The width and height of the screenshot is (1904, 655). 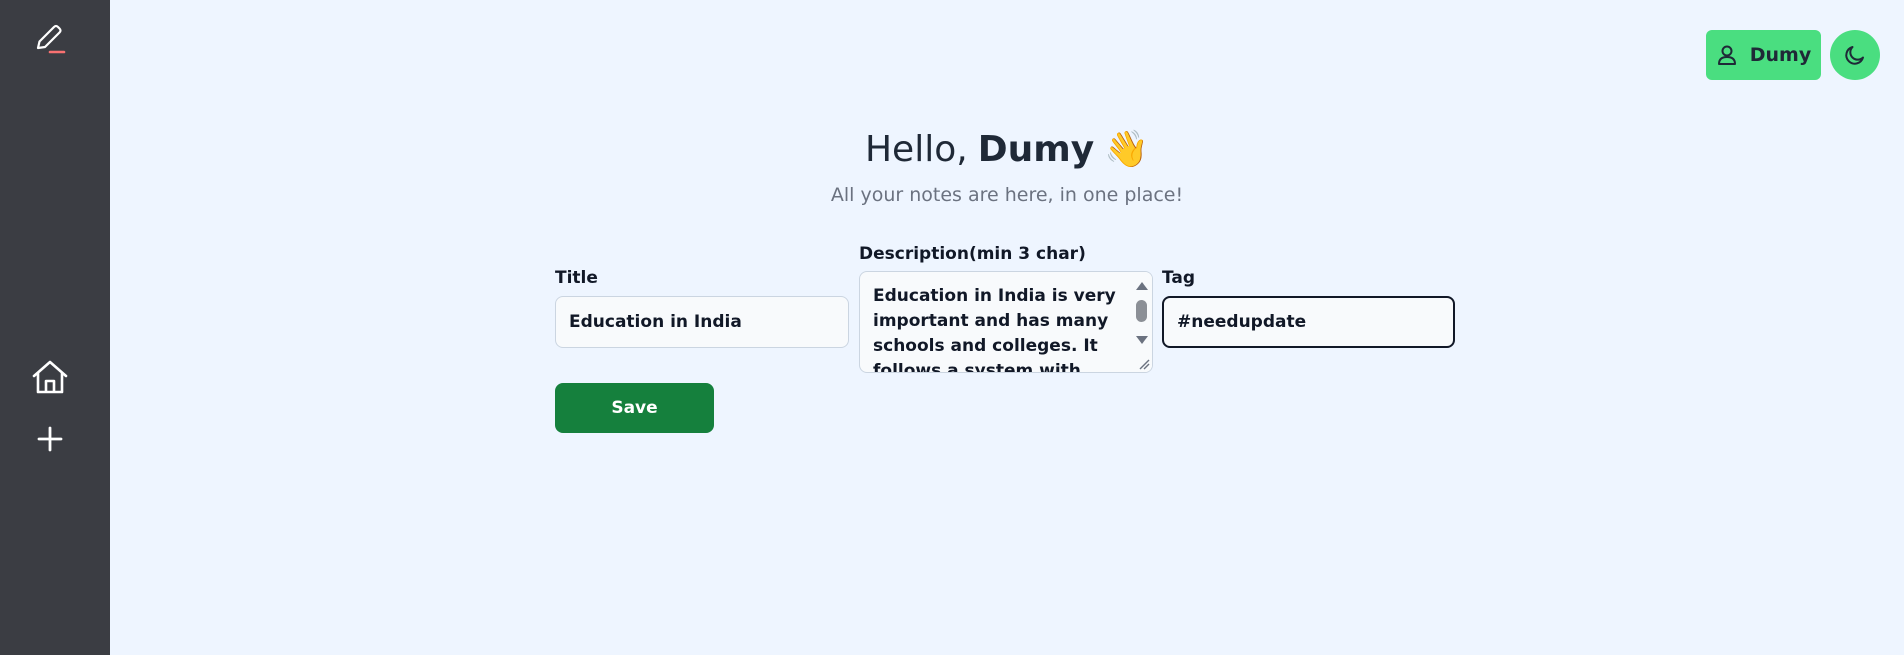 I want to click on sidebar, so click(x=55, y=327).